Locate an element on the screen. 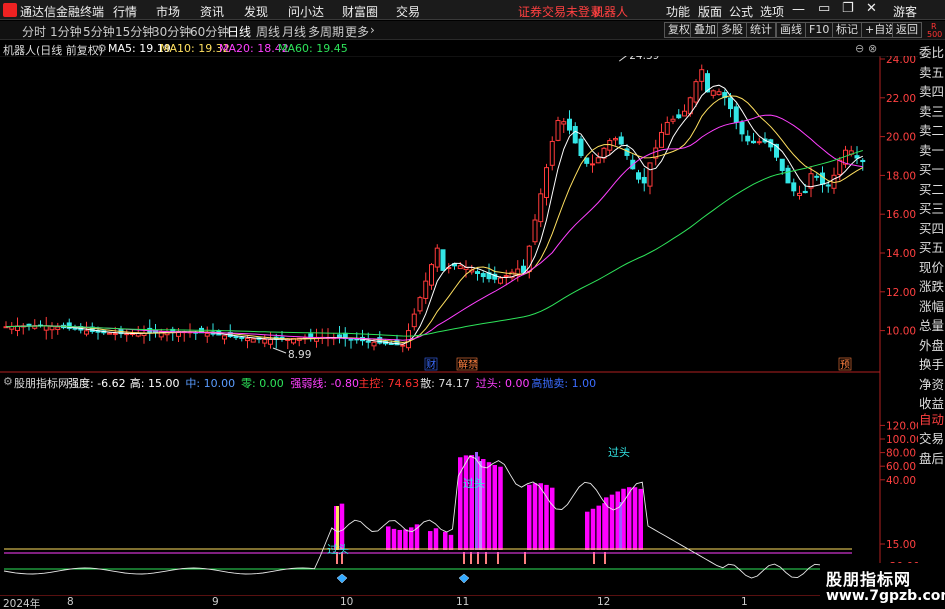 Image resolution: width=945 pixels, height=609 pixels. zoom-out-icon: ⊖ is located at coordinates (859, 48).